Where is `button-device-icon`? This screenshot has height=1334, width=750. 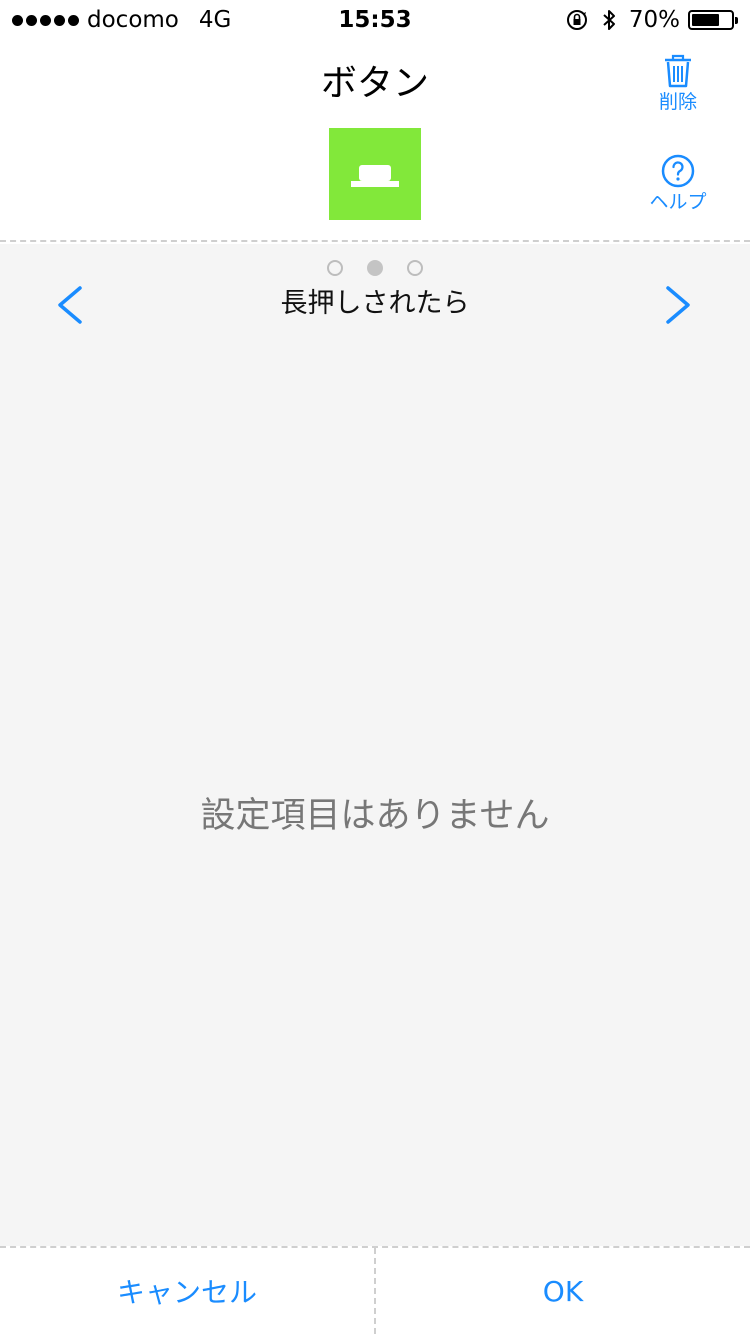 button-device-icon is located at coordinates (375, 176).